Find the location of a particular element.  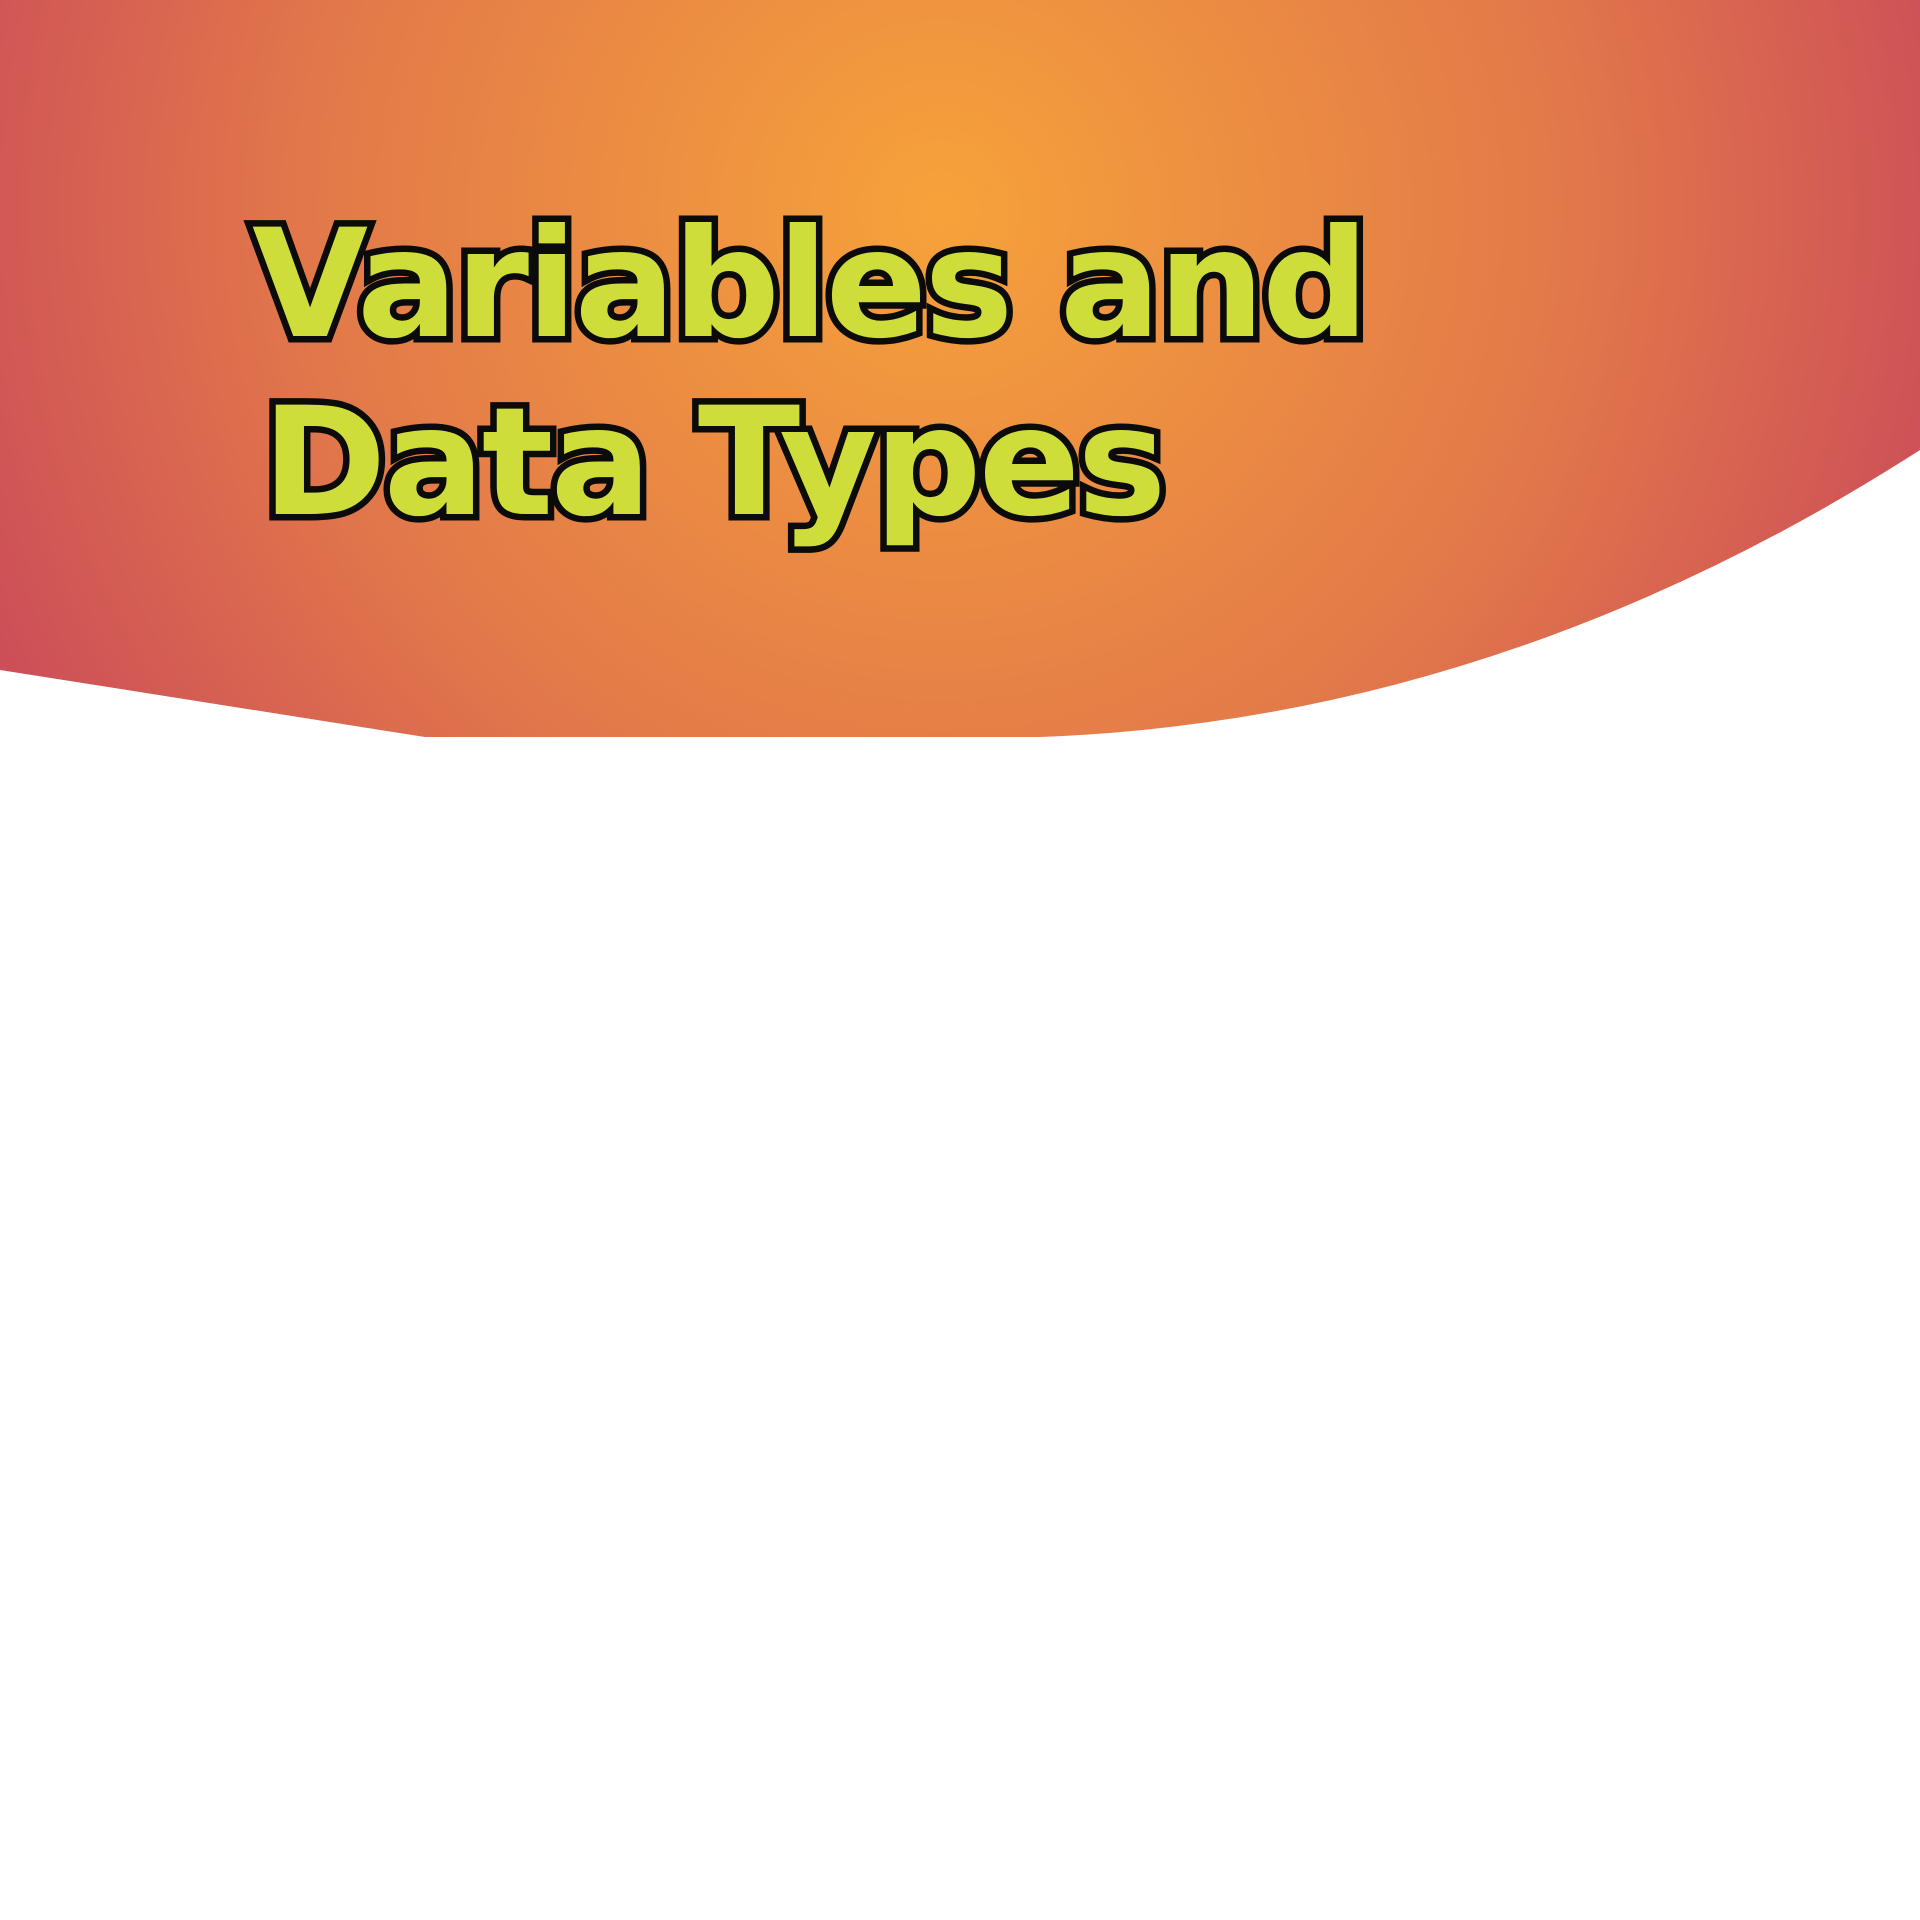

slide-title: Variables and Data Types is located at coordinates (811, 374).